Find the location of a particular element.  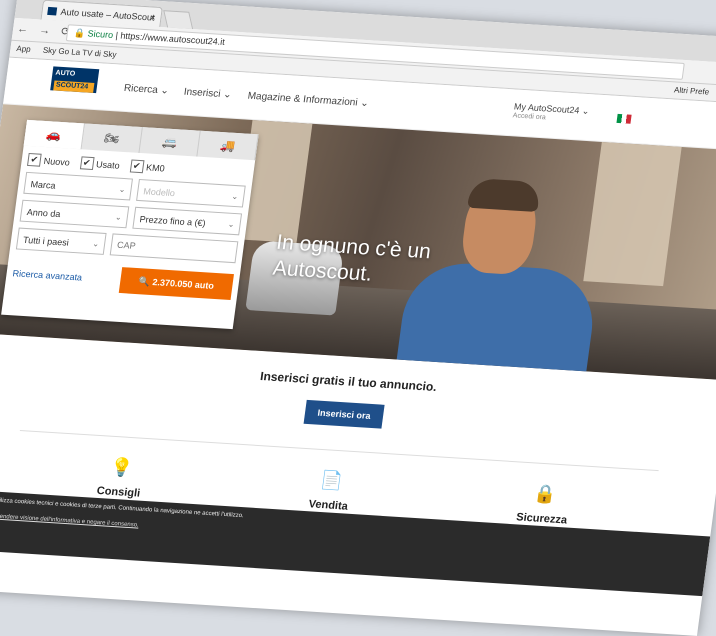

advice-icon: 💡 is located at coordinates (122, 467).